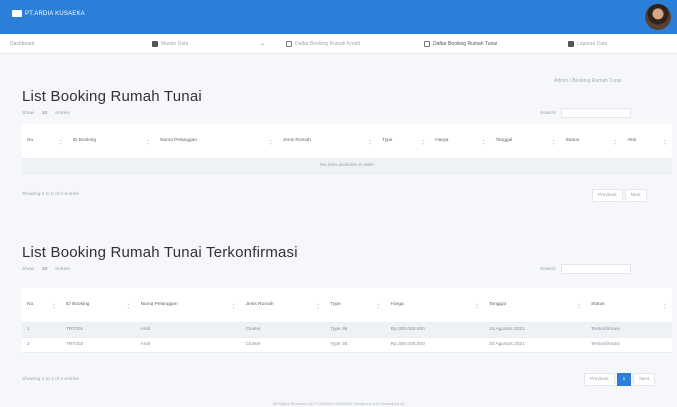 The height and width of the screenshot is (407, 677). I want to click on brand-name: PT.ARDIA KUSAEKA, so click(55, 13).